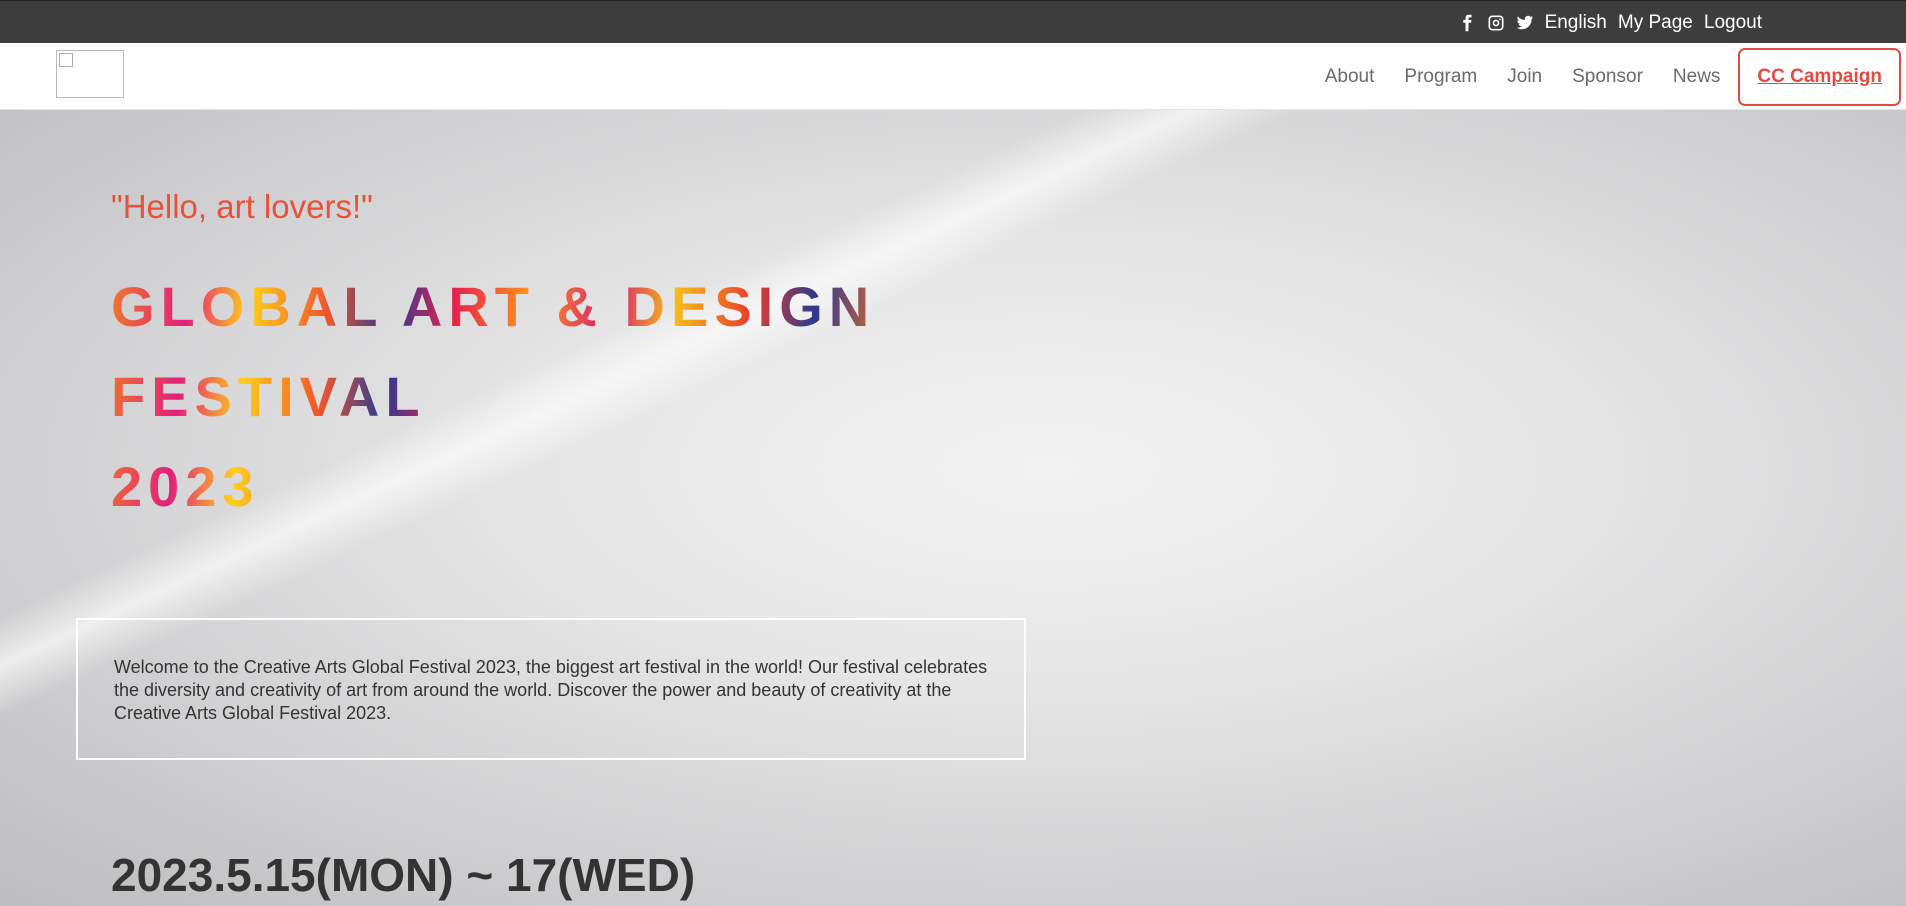 The width and height of the screenshot is (1906, 906). I want to click on twitter-icon, so click(1525, 23).